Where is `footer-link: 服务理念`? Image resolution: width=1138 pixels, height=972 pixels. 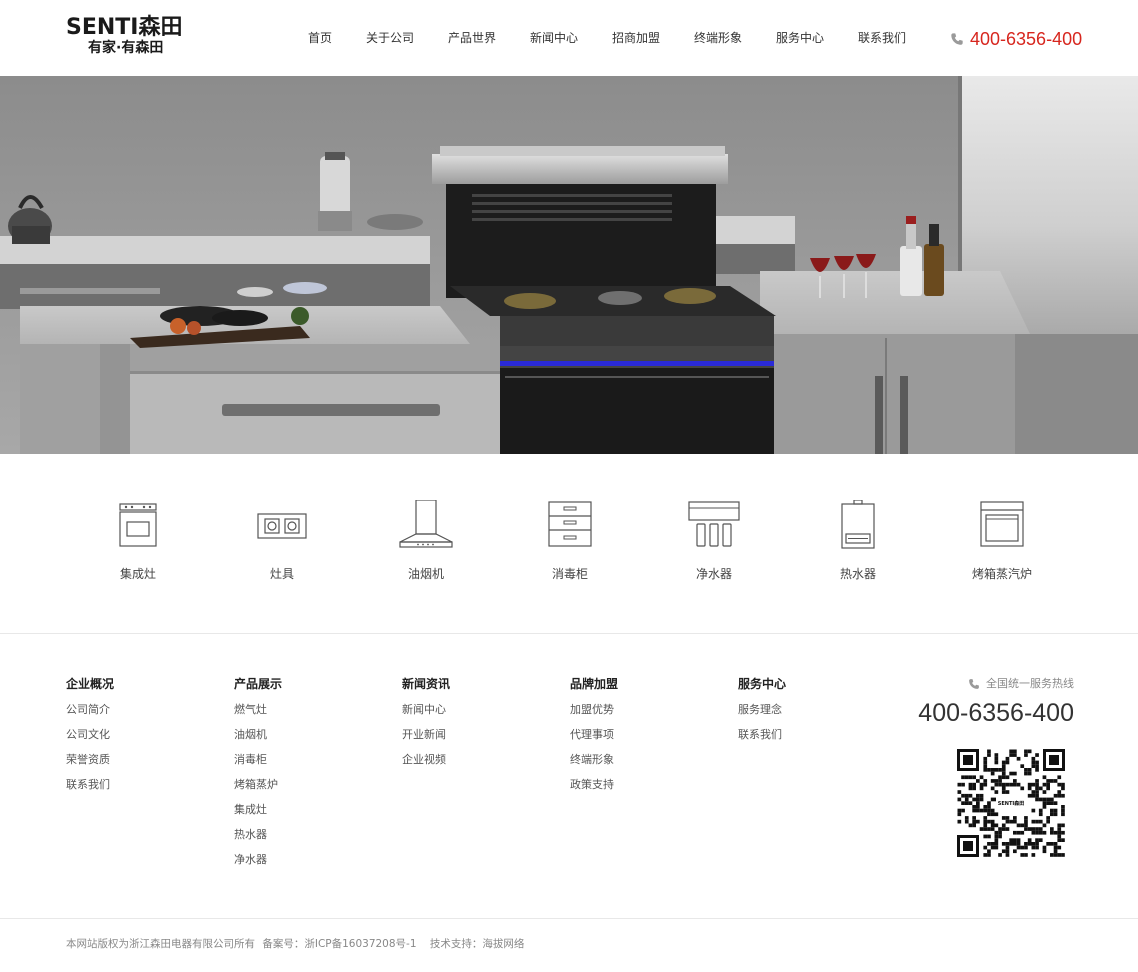 footer-link: 服务理念 is located at coordinates (813, 709).